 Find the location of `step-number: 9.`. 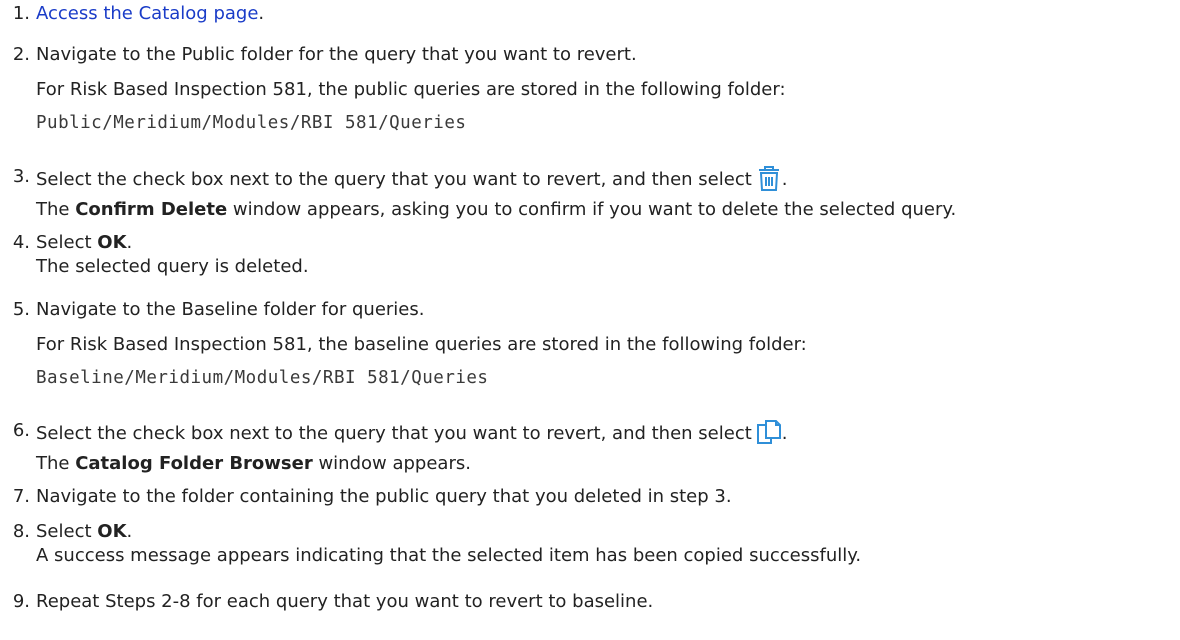

step-number: 9. is located at coordinates (21, 601).